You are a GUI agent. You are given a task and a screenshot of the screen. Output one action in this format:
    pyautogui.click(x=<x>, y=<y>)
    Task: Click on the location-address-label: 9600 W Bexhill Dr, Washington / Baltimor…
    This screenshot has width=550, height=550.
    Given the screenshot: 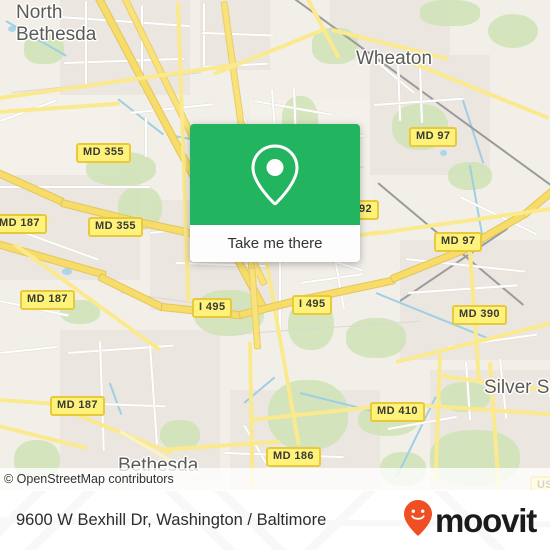 What is the action you would take?
    pyautogui.click(x=171, y=520)
    